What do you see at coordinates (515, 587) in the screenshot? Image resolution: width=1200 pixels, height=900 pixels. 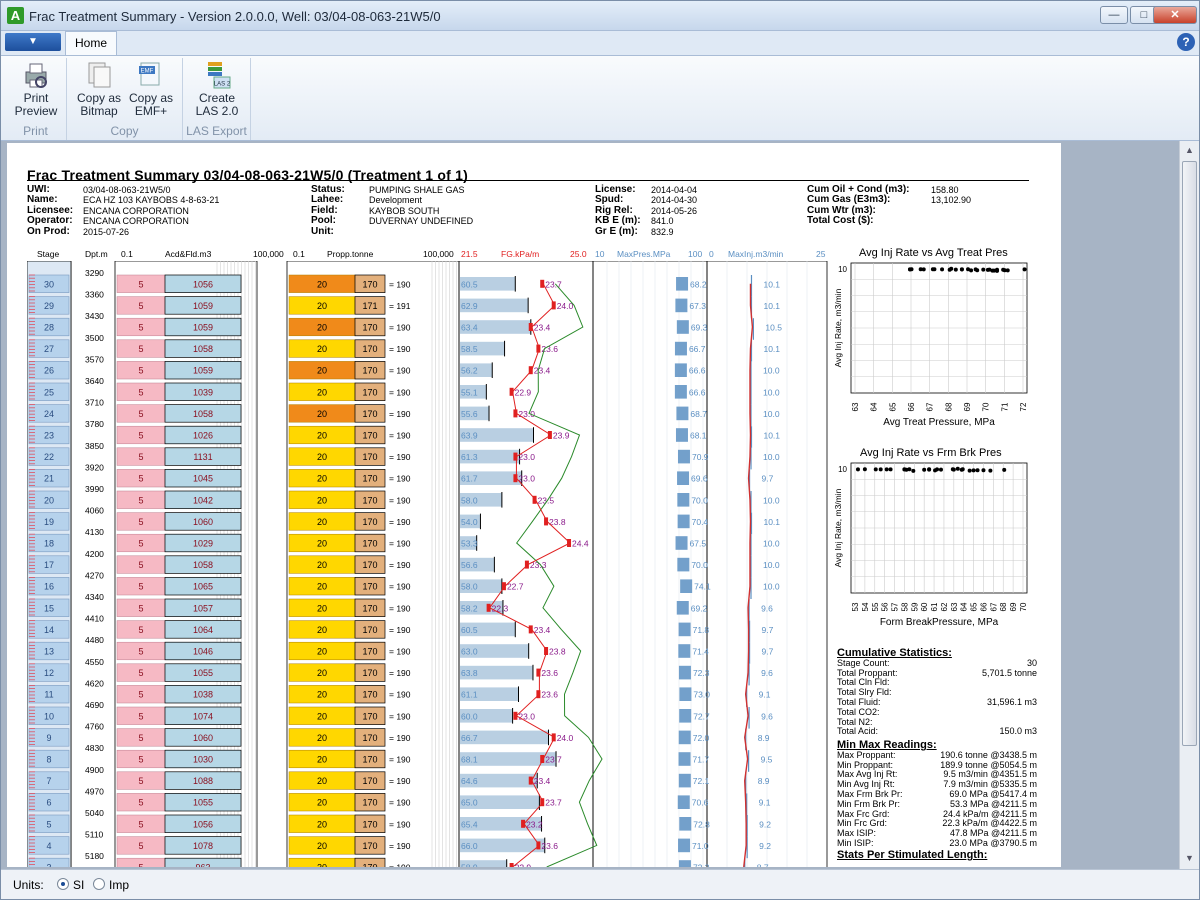 I see `fg-value: 22.7` at bounding box center [515, 587].